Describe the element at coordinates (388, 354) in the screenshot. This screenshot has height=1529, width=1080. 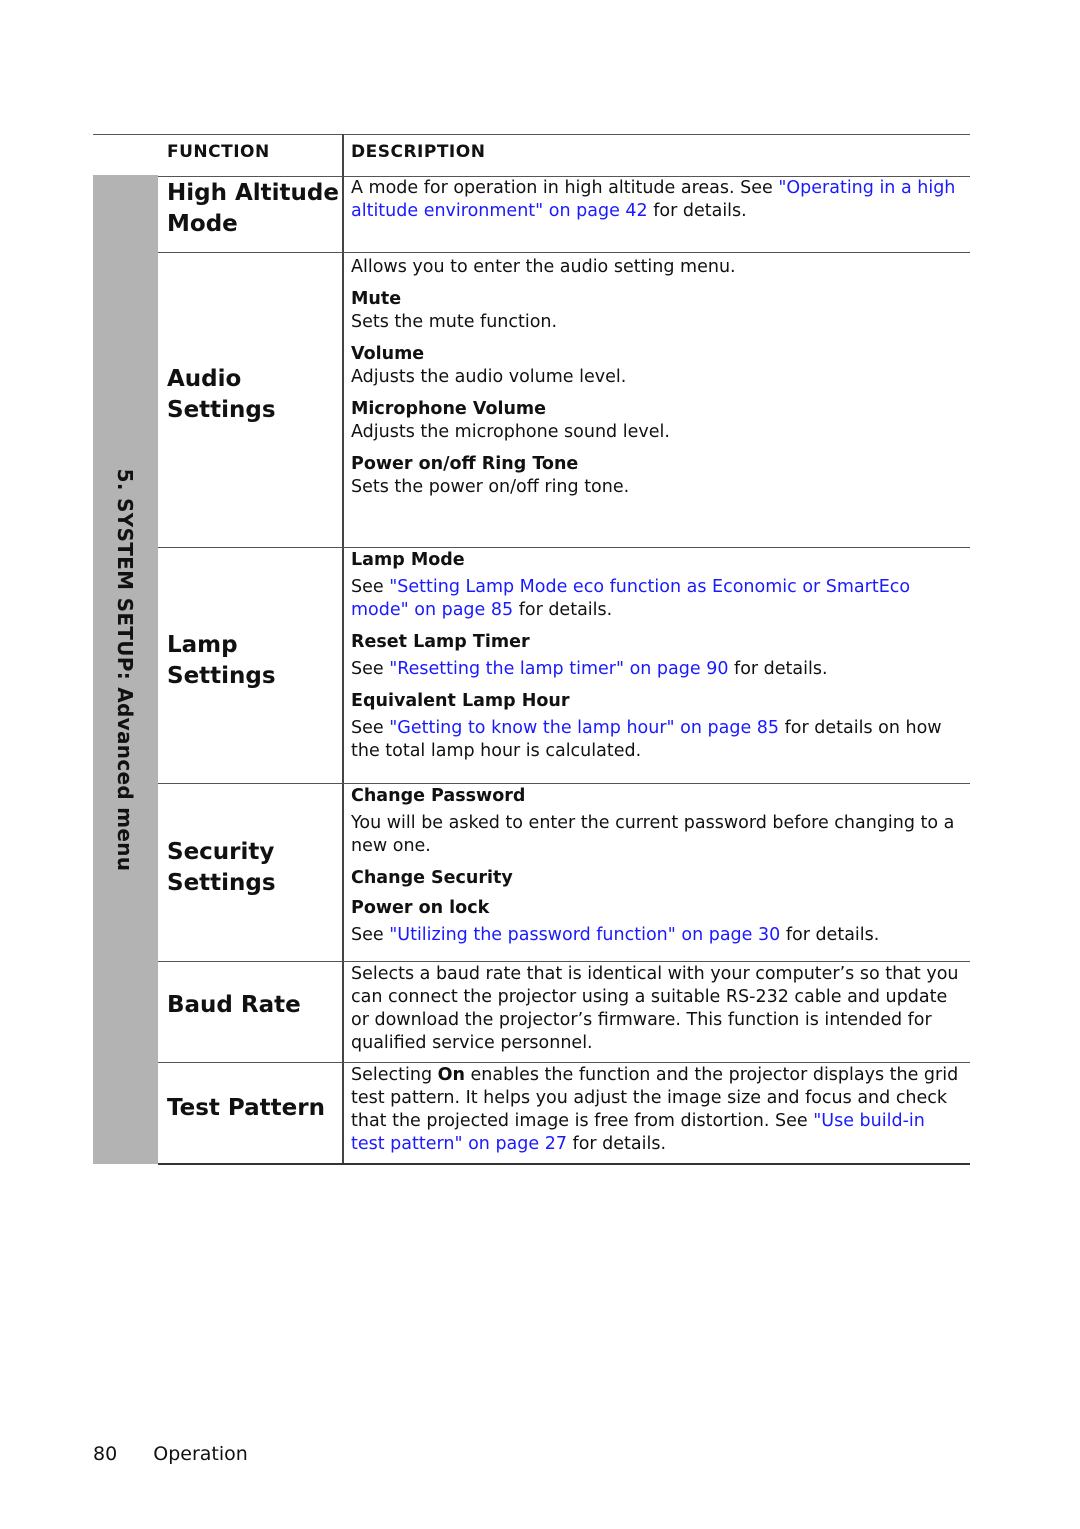
I see `sub-item-title: Volume` at that location.